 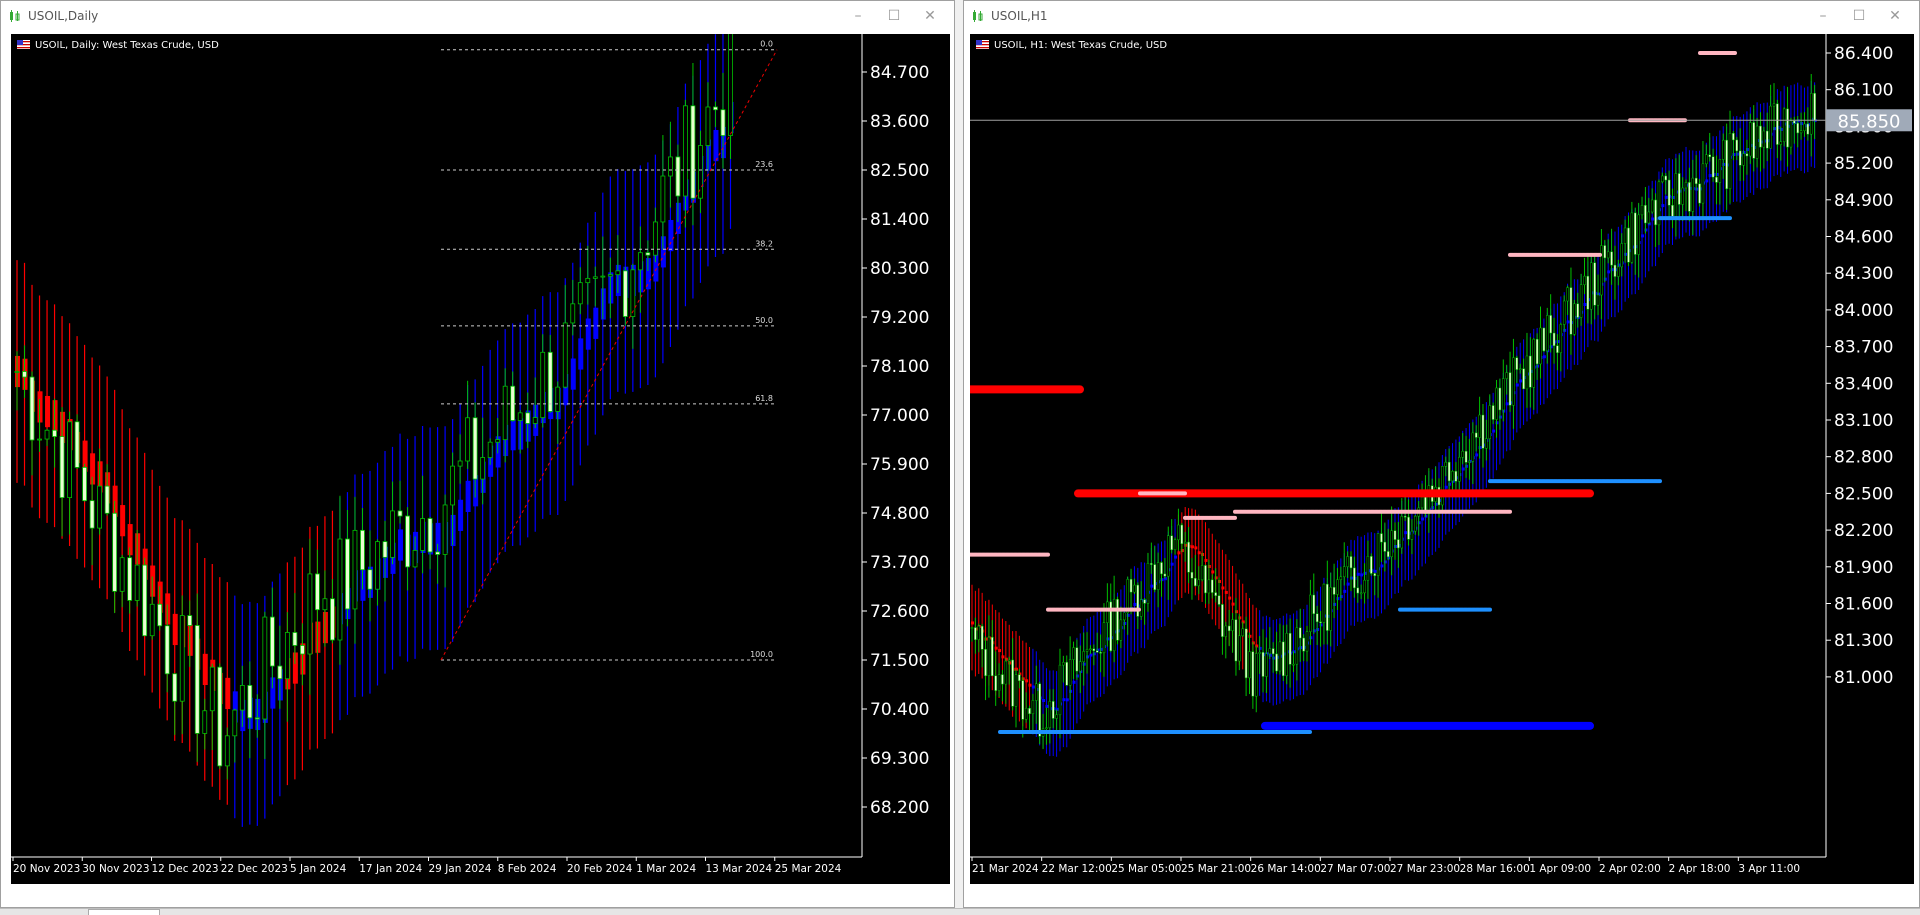 I want to click on price-tick-label: 78.100, so click(x=899, y=367).